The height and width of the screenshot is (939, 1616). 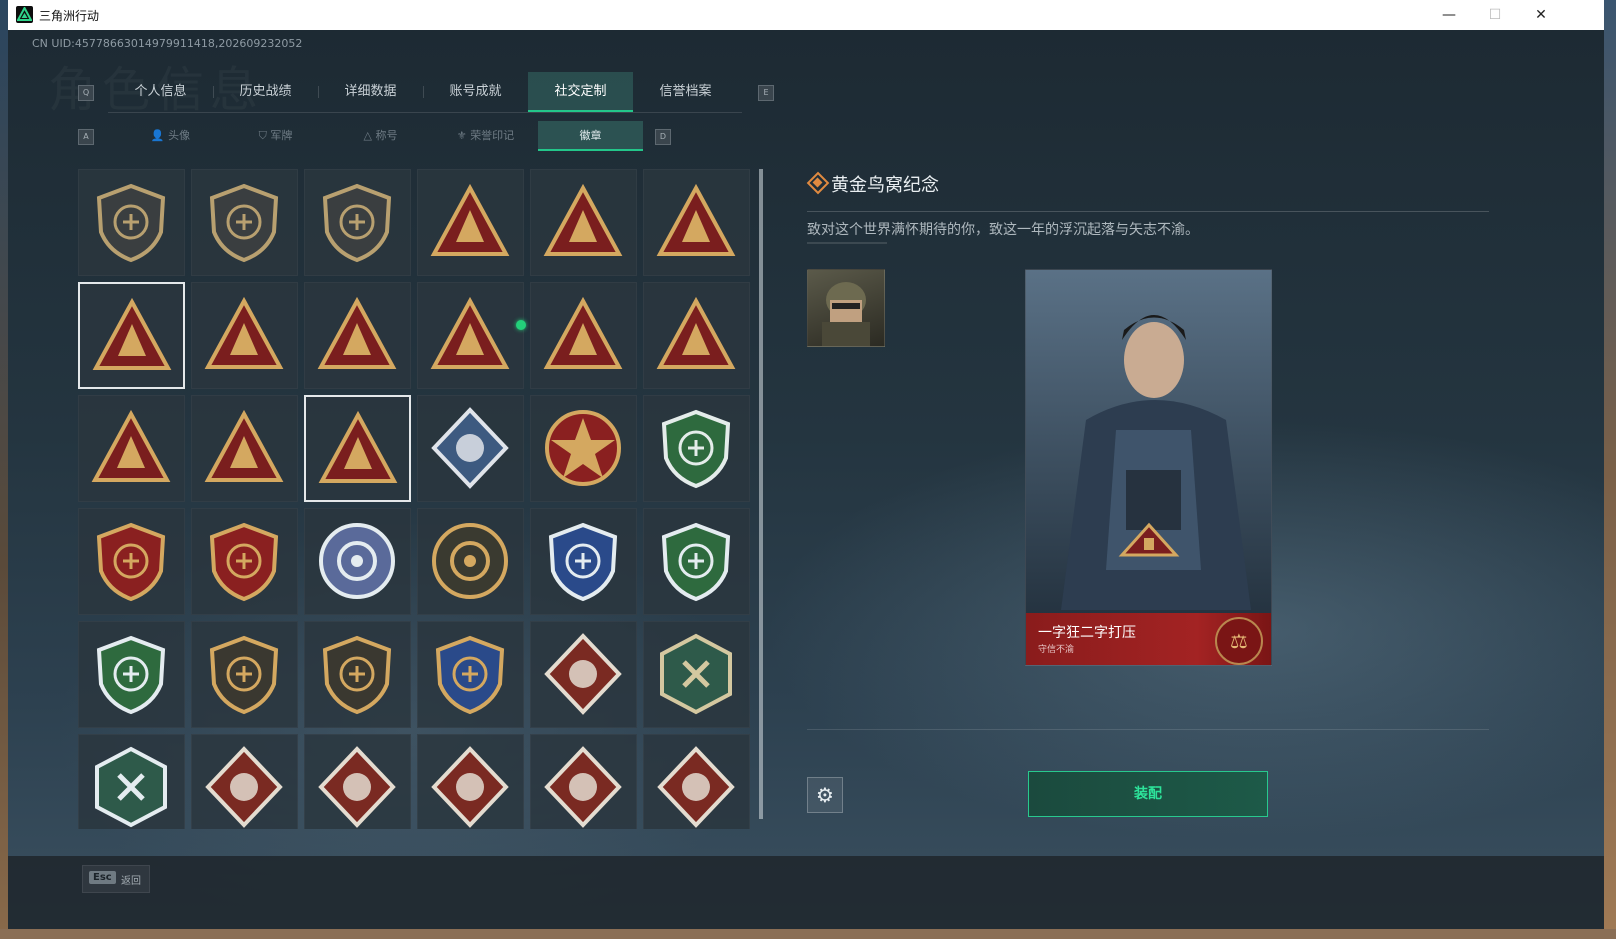 I want to click on equip-button: 装配, so click(x=1148, y=794).